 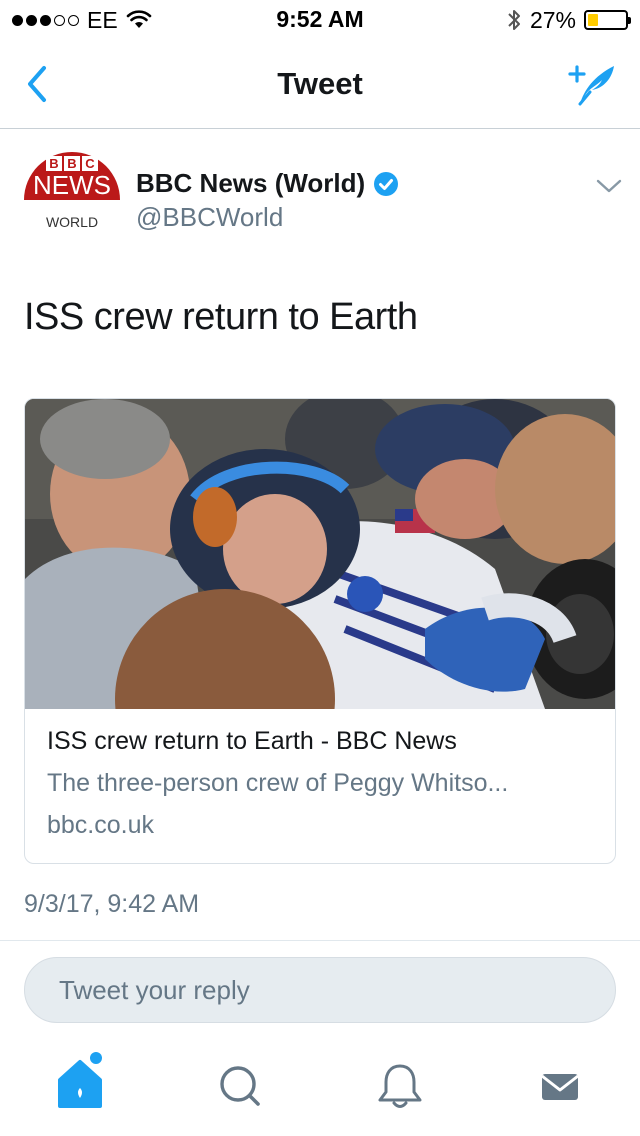 I want to click on tab-home, so click(x=80, y=1090).